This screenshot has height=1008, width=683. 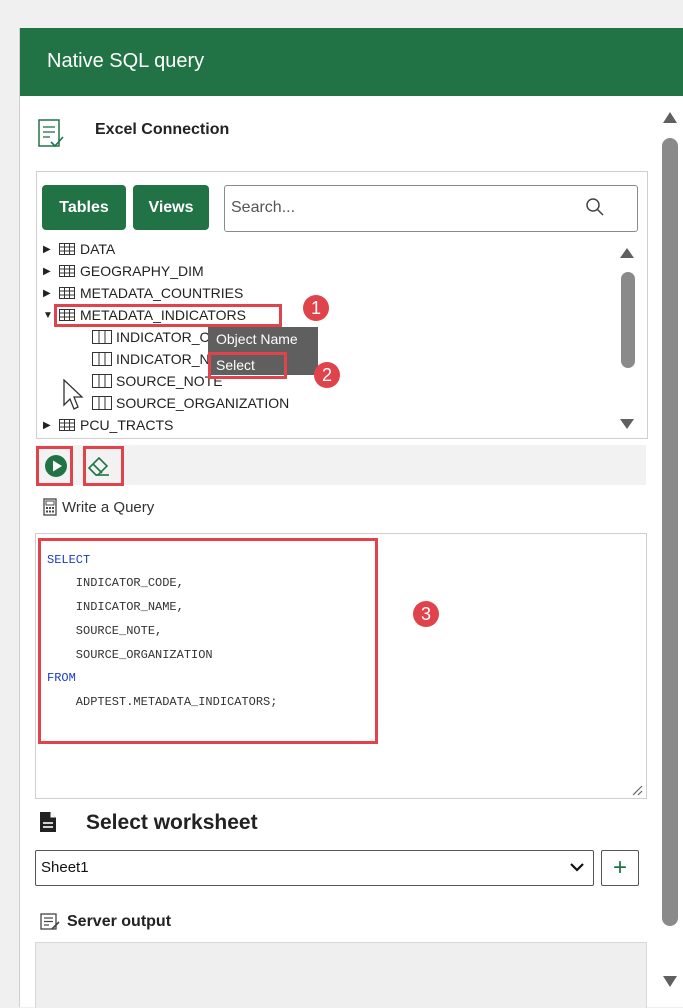 I want to click on table-item: ▶ METADATA_COUNTRIES, so click(x=143, y=293).